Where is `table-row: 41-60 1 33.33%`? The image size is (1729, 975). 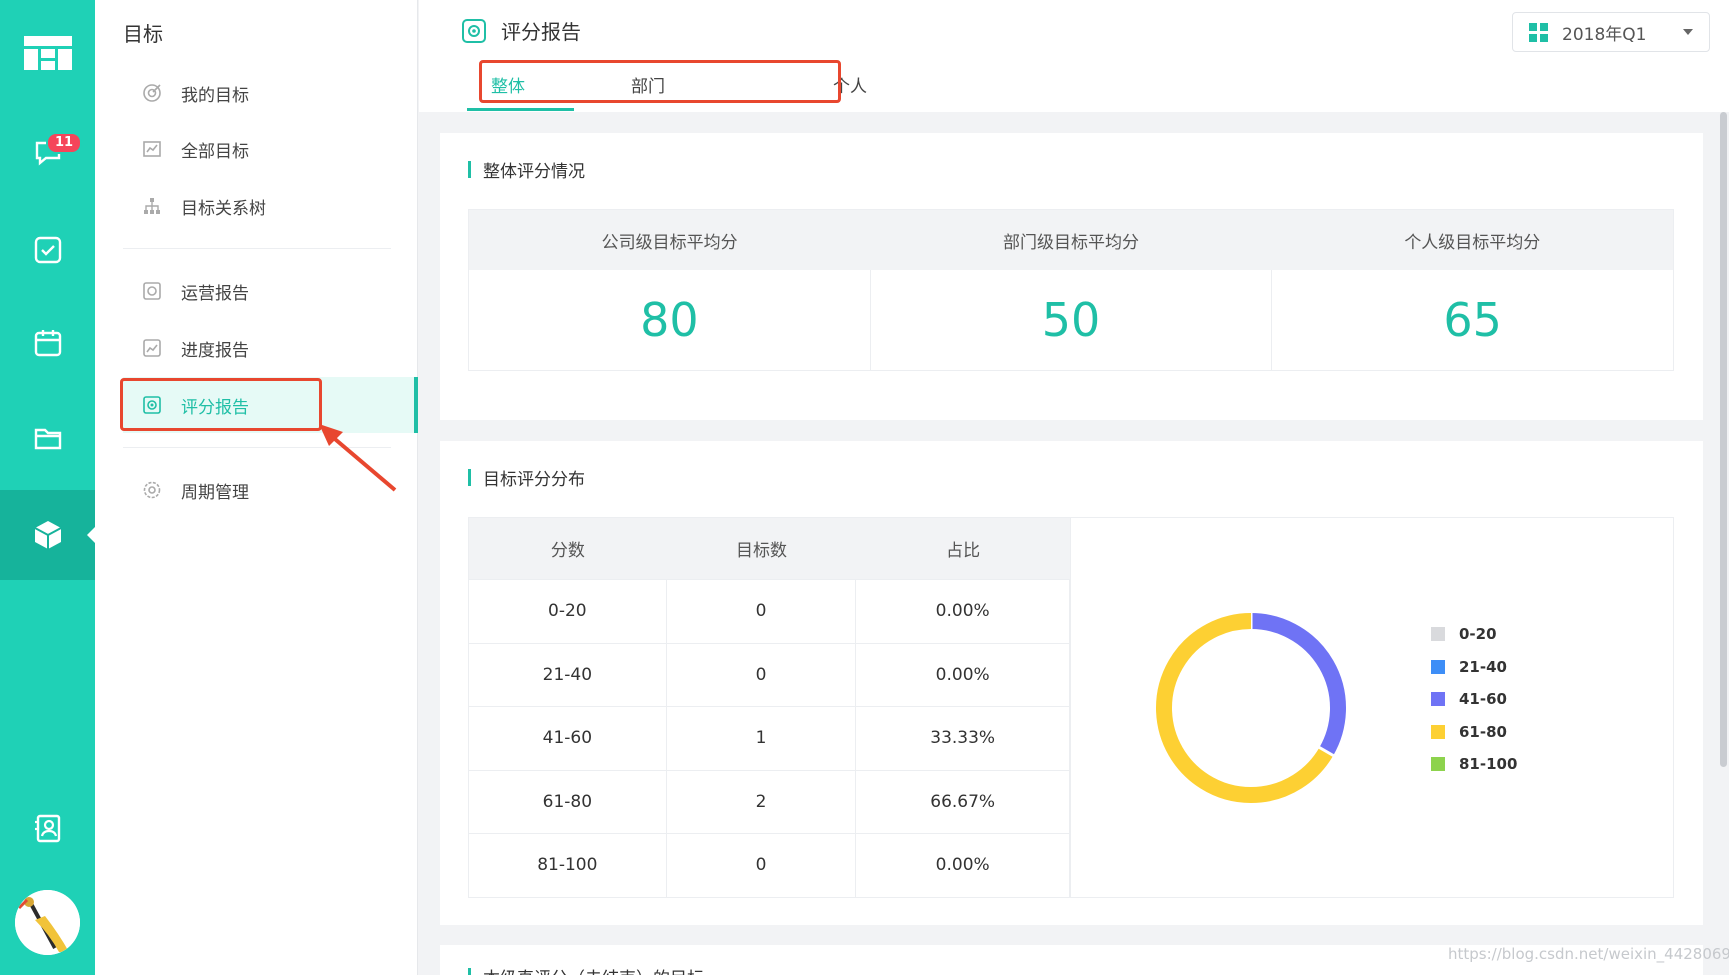
table-row: 41-60 1 33.33% is located at coordinates (769, 738).